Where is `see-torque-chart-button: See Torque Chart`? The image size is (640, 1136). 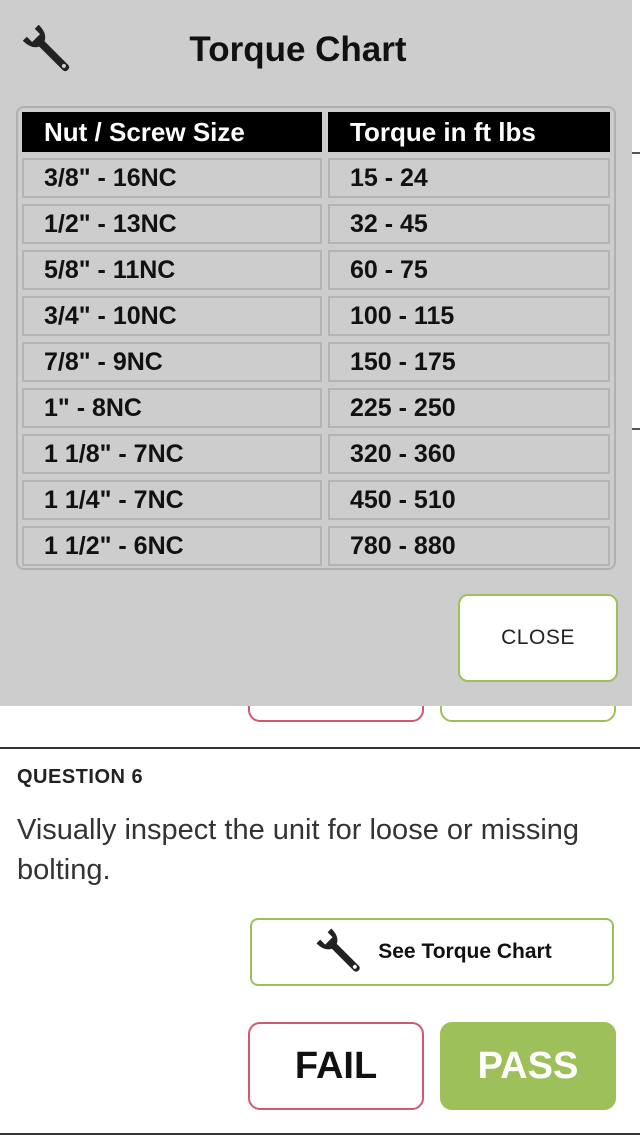 see-torque-chart-button: See Torque Chart is located at coordinates (432, 952).